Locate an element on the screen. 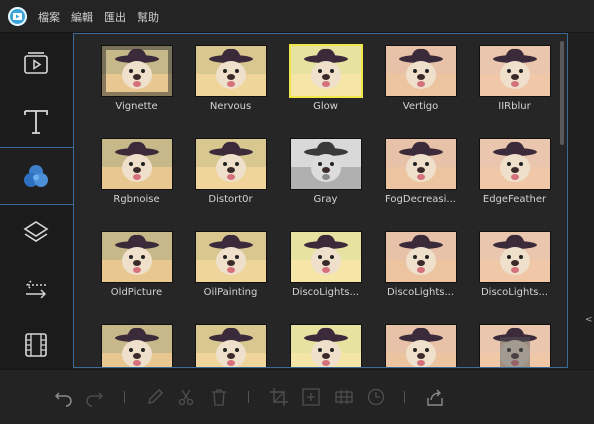 Image resolution: width=594 pixels, height=424 pixels. sidebar-item-transitions is located at coordinates (36, 289).